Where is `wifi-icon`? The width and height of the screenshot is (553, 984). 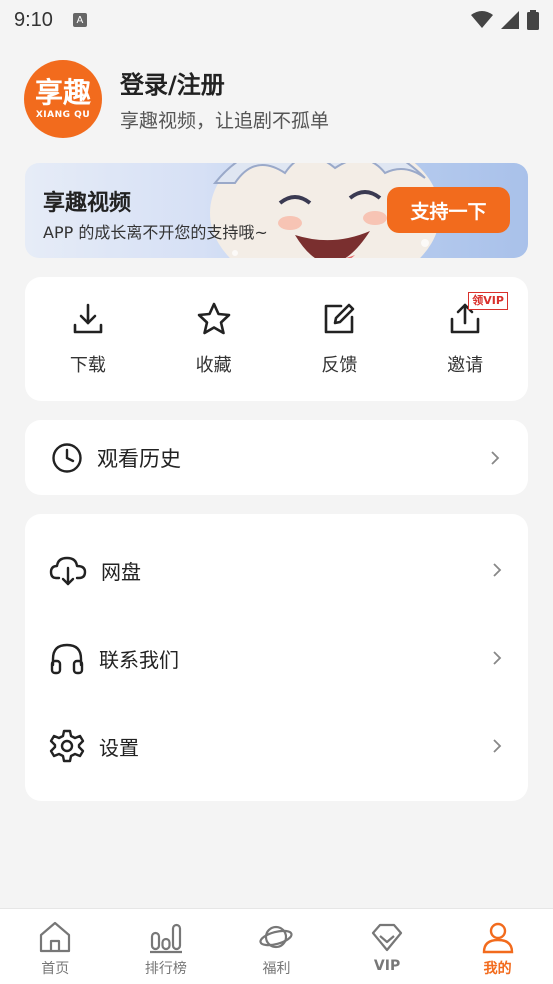 wifi-icon is located at coordinates (482, 19).